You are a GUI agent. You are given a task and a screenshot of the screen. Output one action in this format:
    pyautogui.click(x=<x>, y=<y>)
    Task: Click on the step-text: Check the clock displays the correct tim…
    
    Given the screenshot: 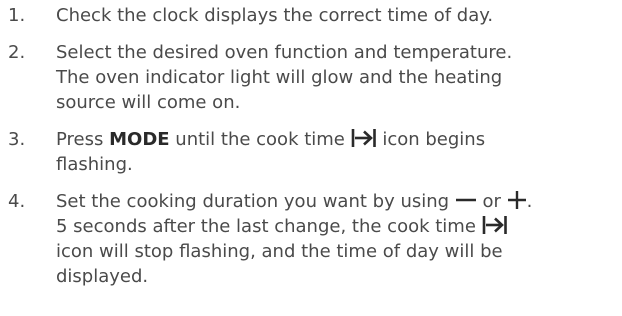 What is the action you would take?
    pyautogui.click(x=275, y=15)
    